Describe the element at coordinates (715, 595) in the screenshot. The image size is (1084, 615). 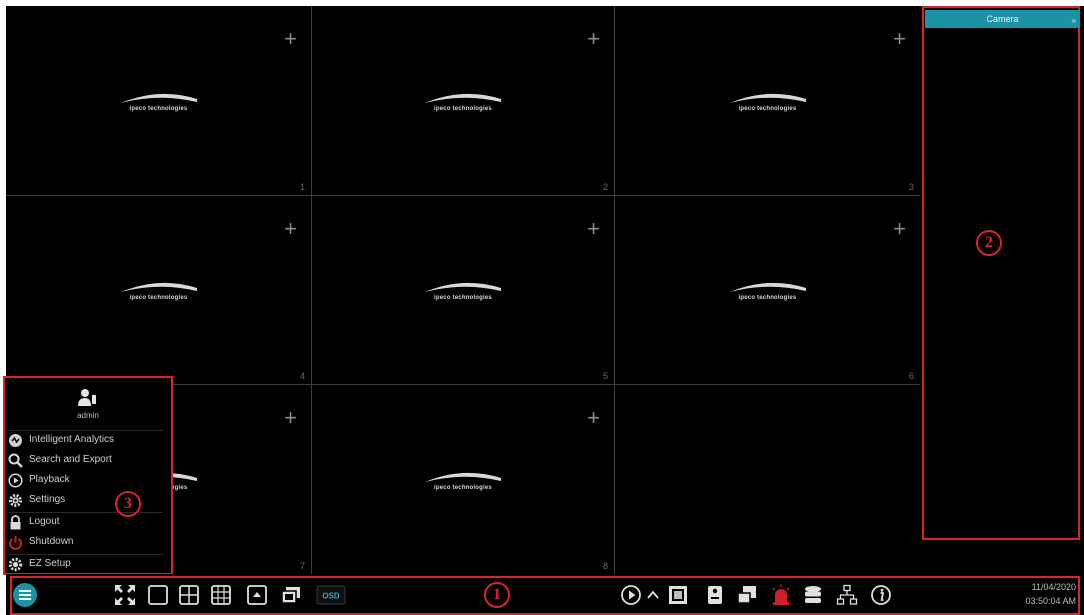
I see `disk-icon` at that location.